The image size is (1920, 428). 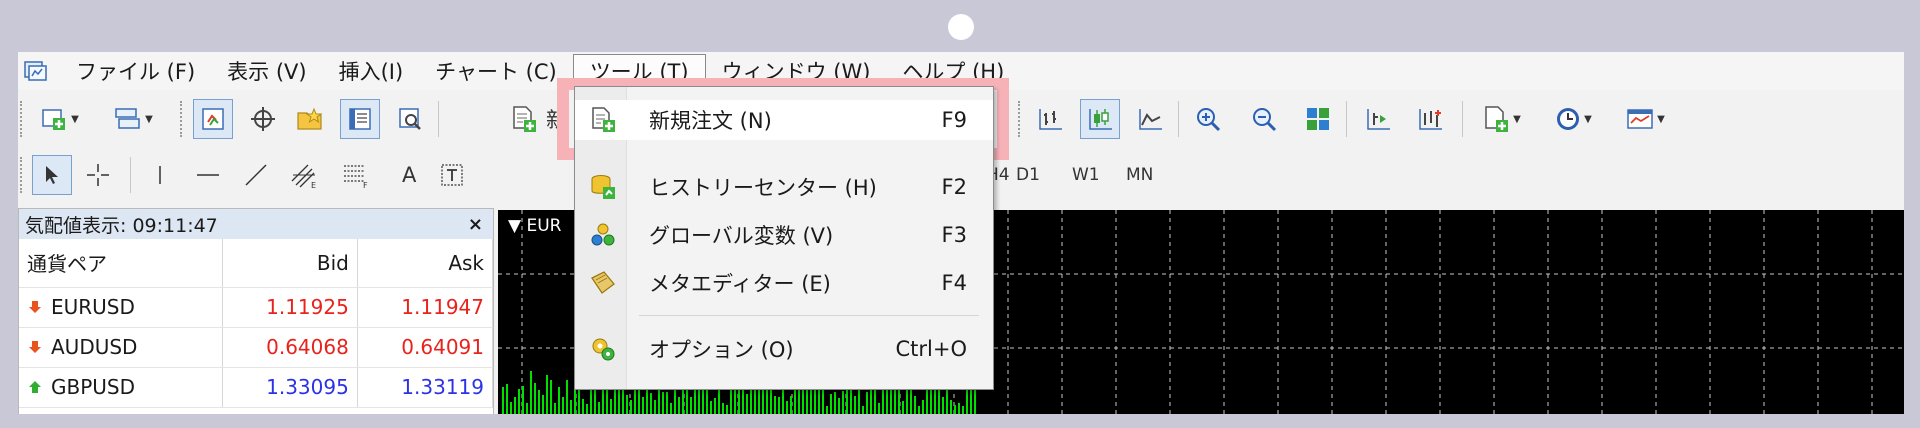 What do you see at coordinates (263, 119) in the screenshot?
I see `data-window-button` at bounding box center [263, 119].